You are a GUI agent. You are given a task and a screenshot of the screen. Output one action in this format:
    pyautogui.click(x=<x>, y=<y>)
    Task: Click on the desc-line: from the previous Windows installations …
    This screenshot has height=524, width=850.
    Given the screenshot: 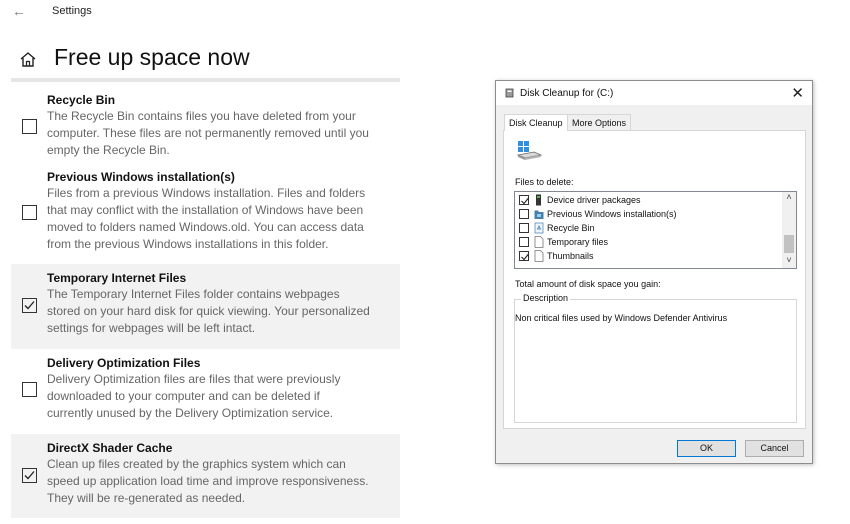 What is the action you would take?
    pyautogui.click(x=188, y=244)
    